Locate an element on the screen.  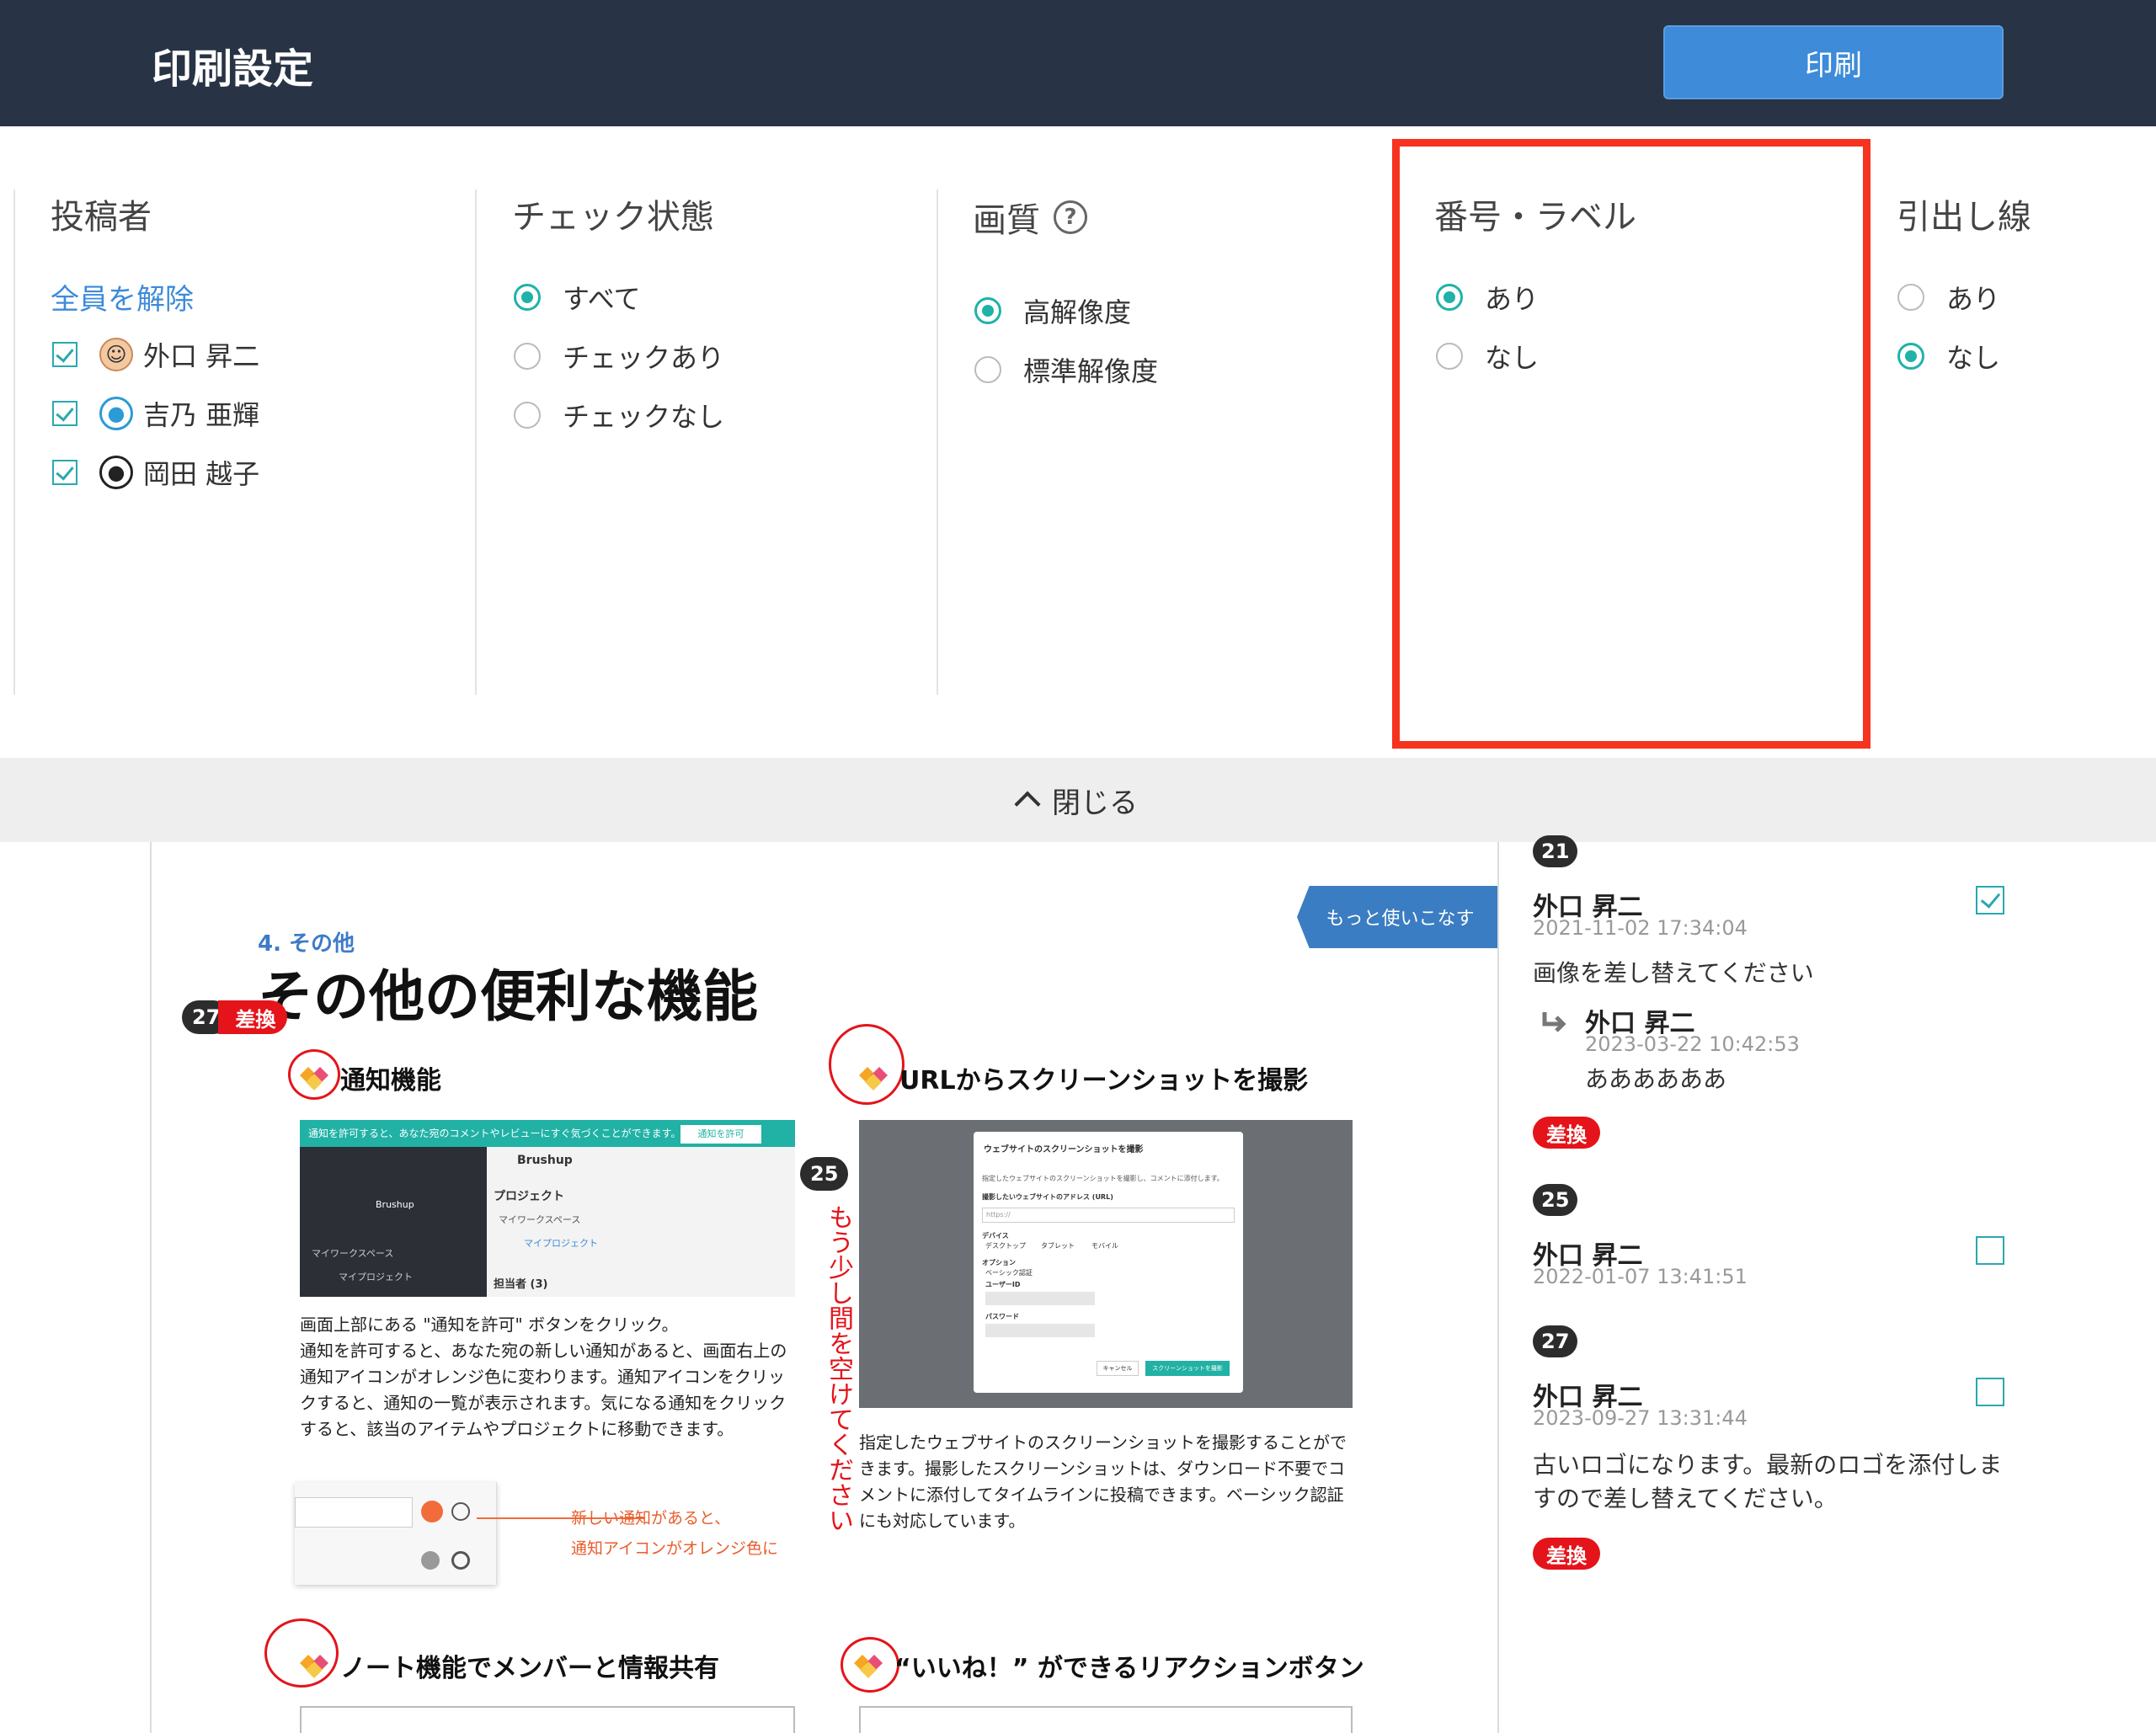
standard-res-option: 標準解像度 is located at coordinates (1066, 369).